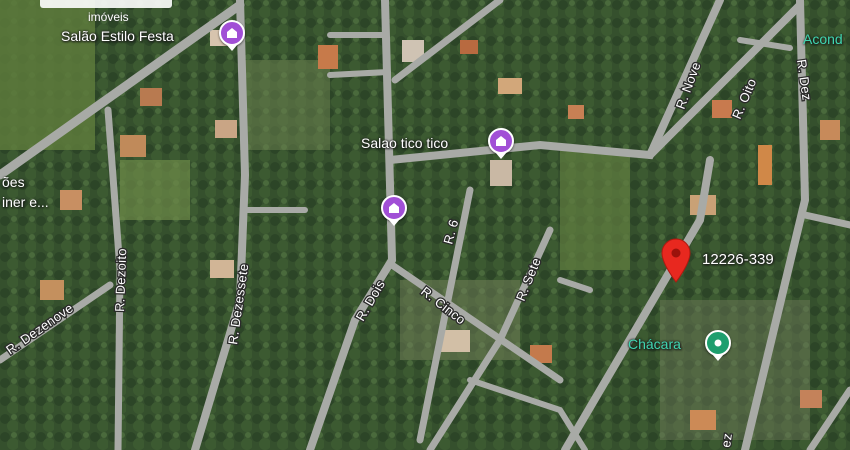 This screenshot has height=450, width=850. I want to click on street-label-dezoito: R. Dezoito, so click(120, 280).